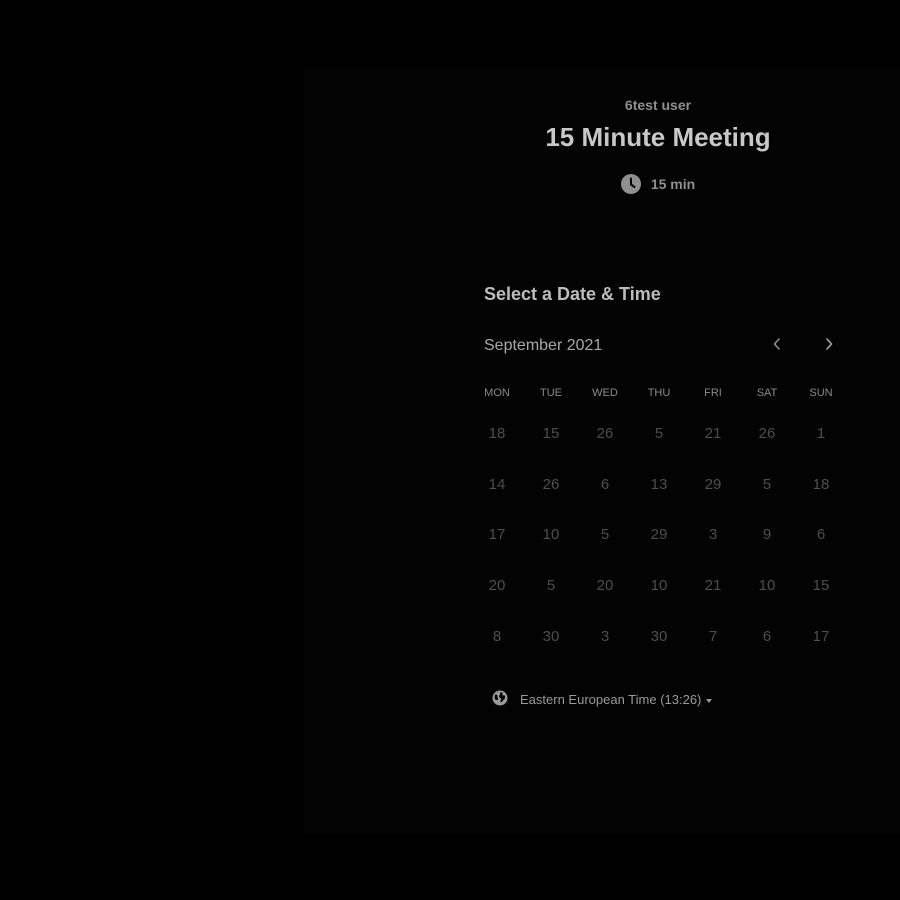  Describe the element at coordinates (658, 137) in the screenshot. I see `event-title: 15 Minute Meeting` at that location.